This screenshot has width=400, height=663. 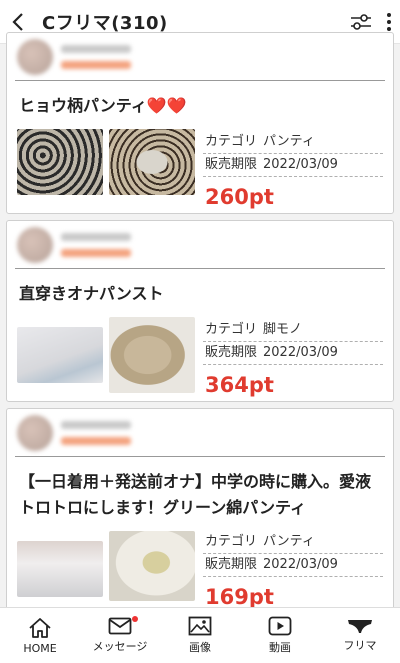 I want to click on more-menu-icon, so click(x=389, y=22).